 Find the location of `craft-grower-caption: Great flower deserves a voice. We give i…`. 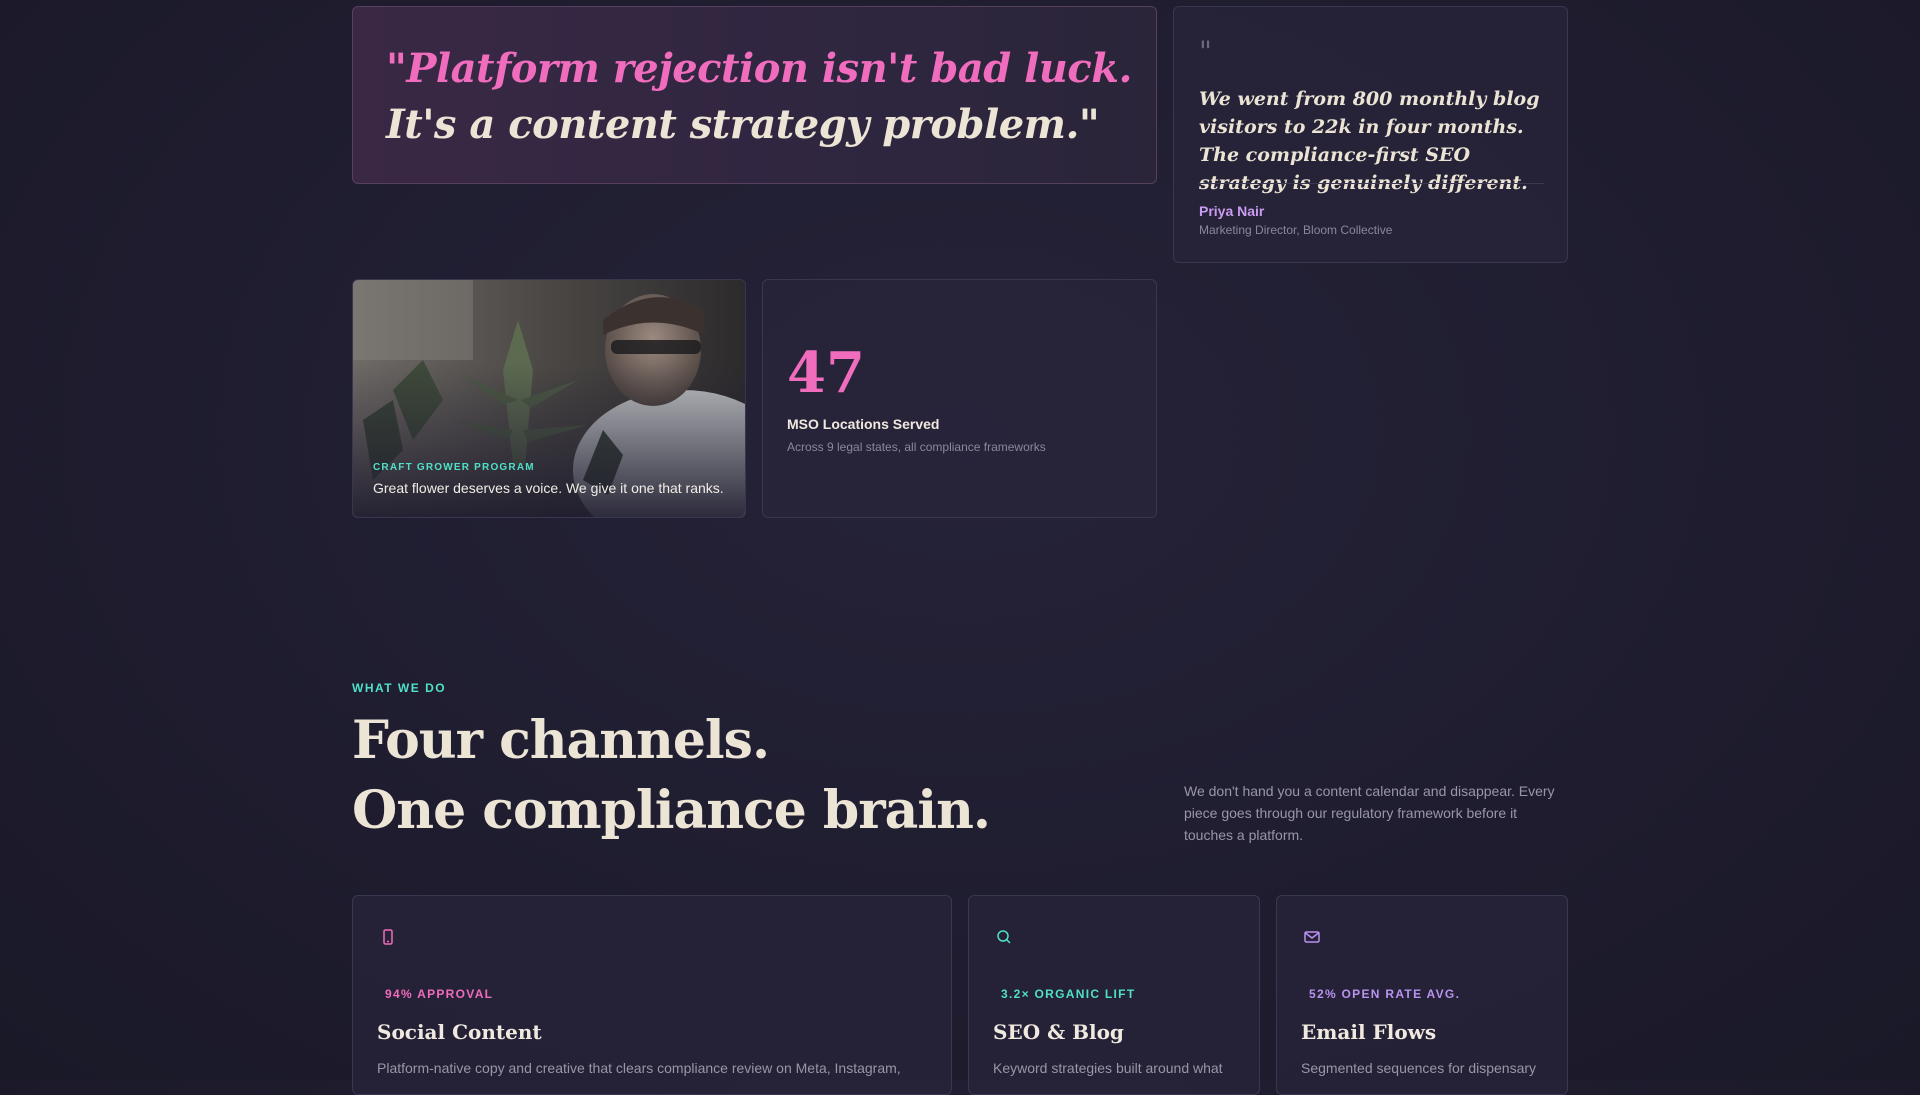

craft-grower-caption: Great flower deserves a voice. We give i… is located at coordinates (548, 488).